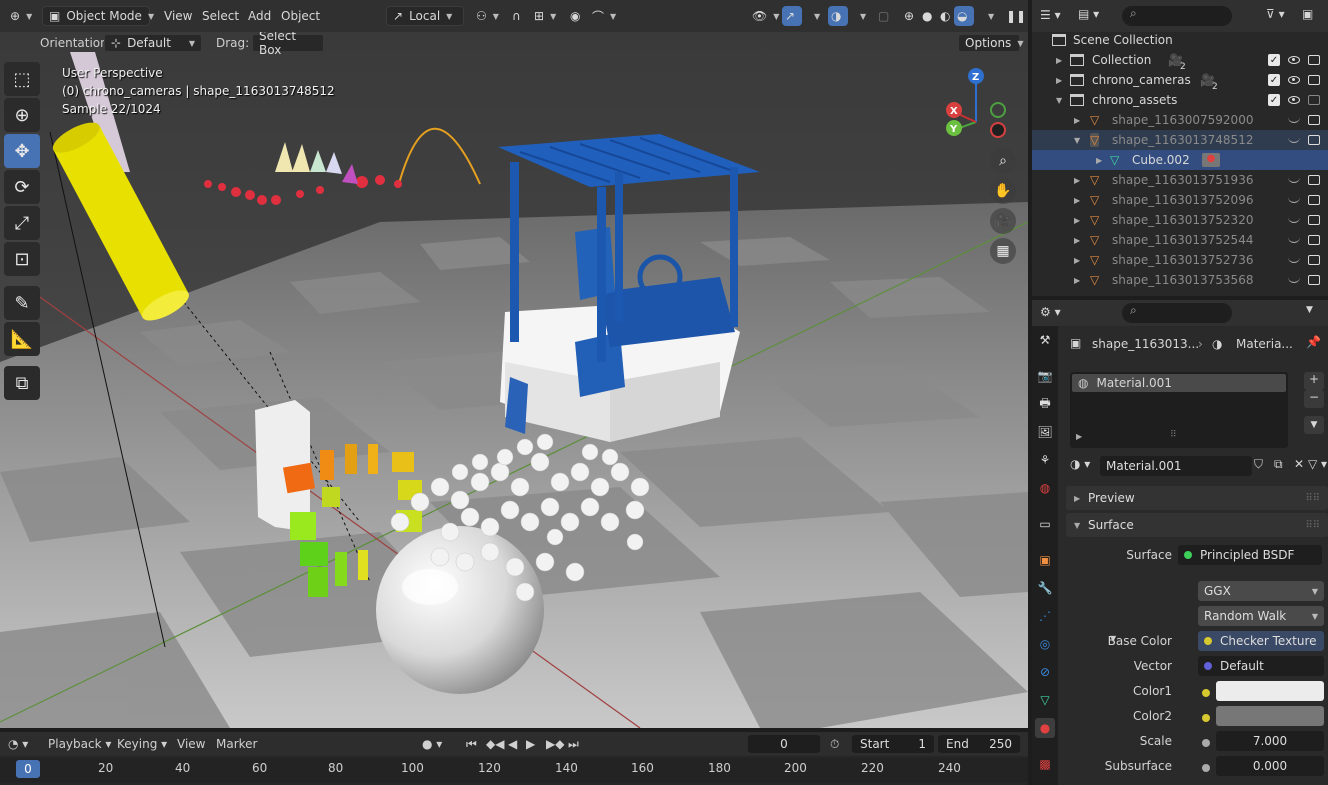  I want to click on preview-panel-header: ▶ Preview ⠿⠿, so click(1197, 498).